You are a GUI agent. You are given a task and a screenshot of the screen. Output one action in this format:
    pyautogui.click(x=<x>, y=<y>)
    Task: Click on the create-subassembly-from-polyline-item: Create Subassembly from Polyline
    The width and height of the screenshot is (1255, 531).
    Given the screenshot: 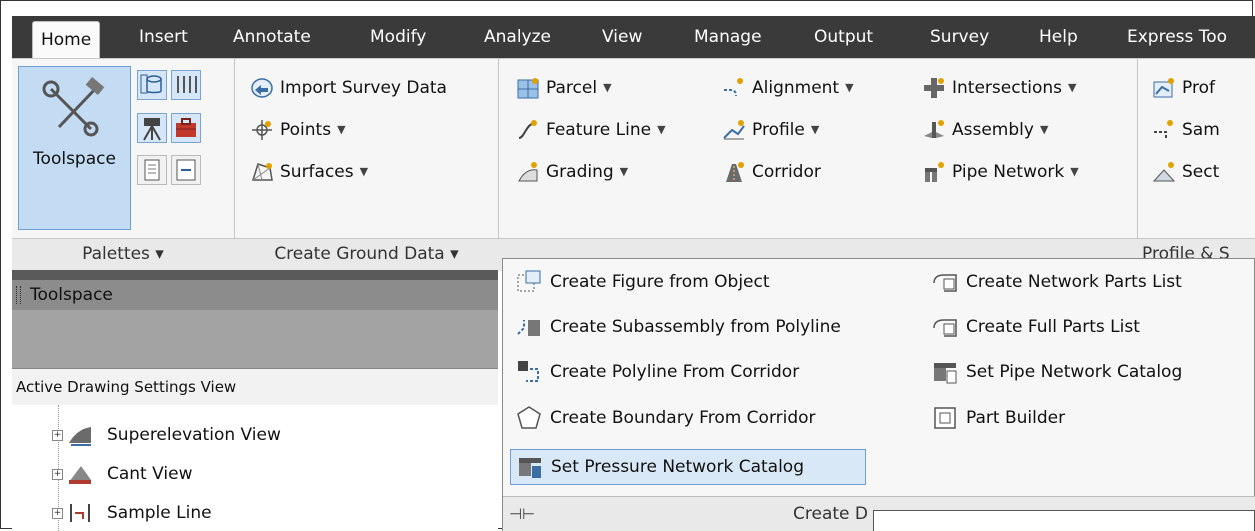 What is the action you would take?
    pyautogui.click(x=678, y=327)
    